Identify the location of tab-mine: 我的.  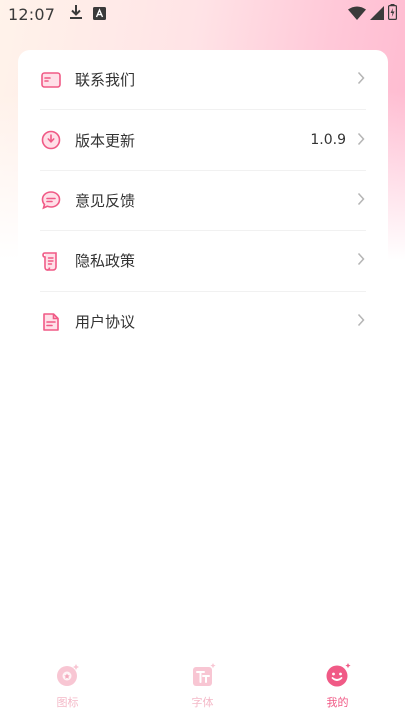
(338, 685).